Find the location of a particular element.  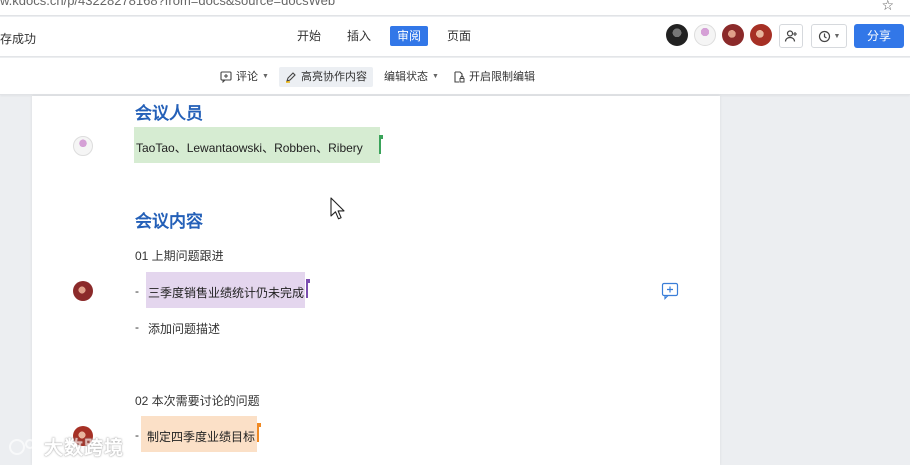

user-add-icon is located at coordinates (790, 36).